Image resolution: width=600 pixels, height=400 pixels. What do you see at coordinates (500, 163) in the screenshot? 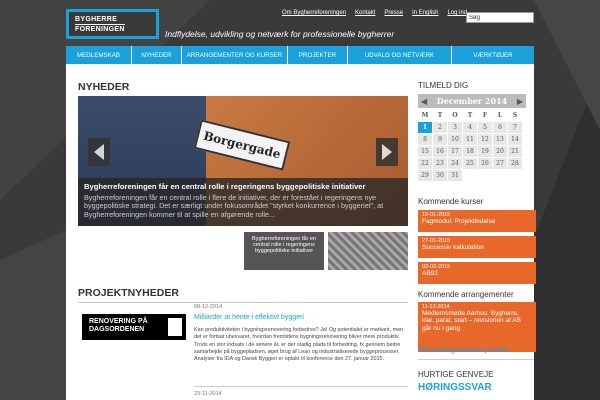
I see `calendar-day: 27` at bounding box center [500, 163].